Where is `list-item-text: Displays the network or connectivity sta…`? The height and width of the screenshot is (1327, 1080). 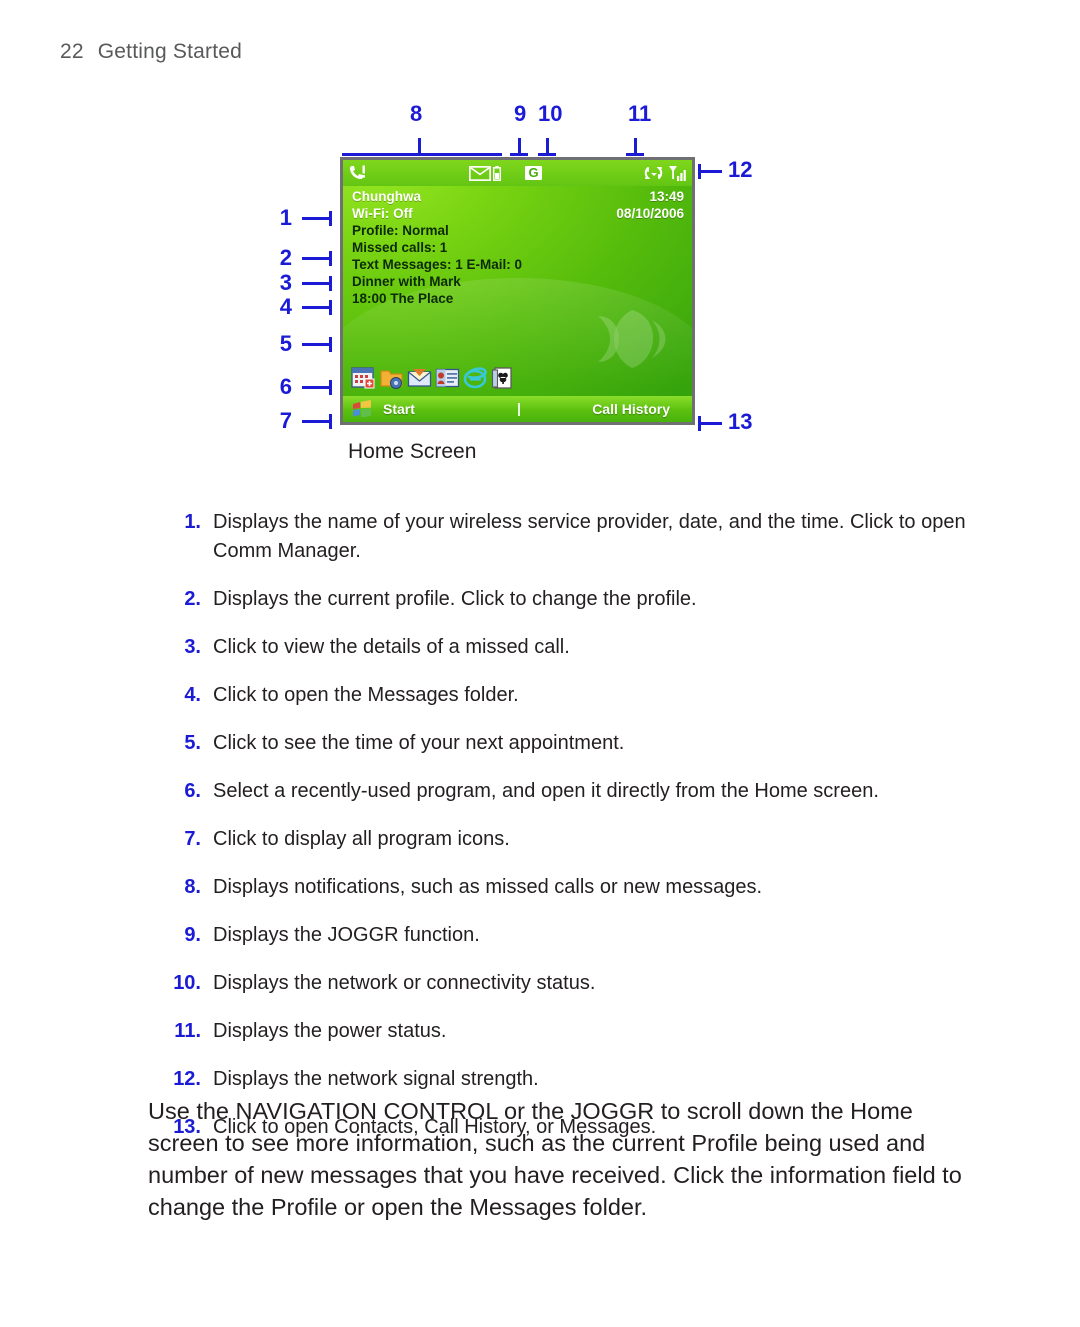 list-item-text: Displays the network or connectivity sta… is located at coordinates (404, 983).